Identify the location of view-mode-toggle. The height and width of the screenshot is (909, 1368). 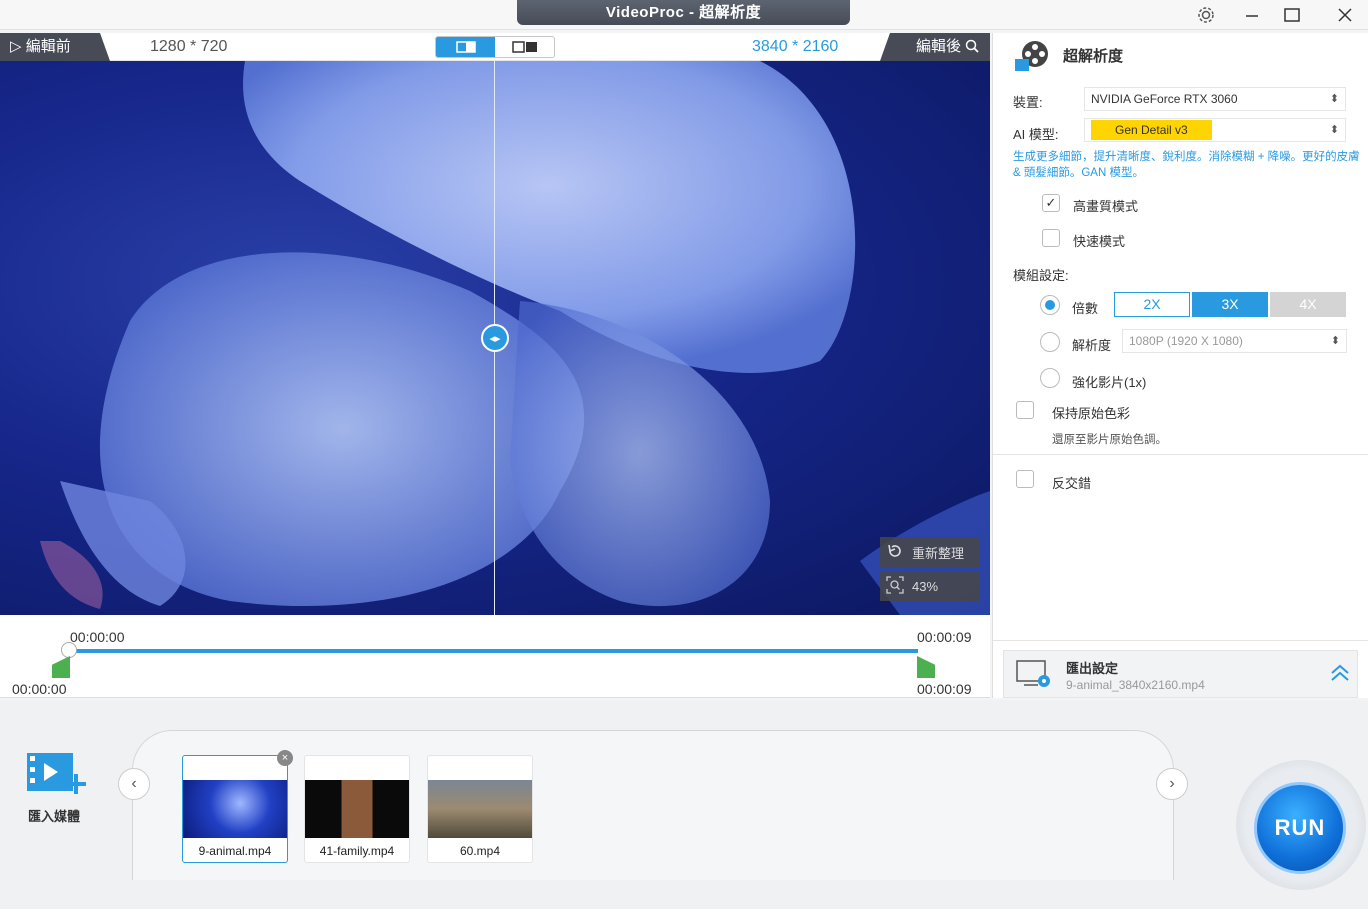
(495, 47).